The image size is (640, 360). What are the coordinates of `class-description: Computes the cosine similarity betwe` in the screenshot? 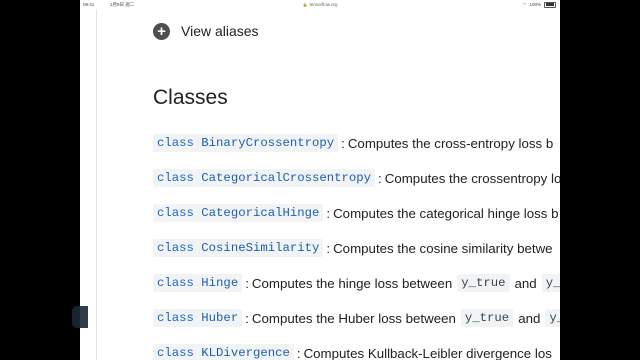 It's located at (443, 248).